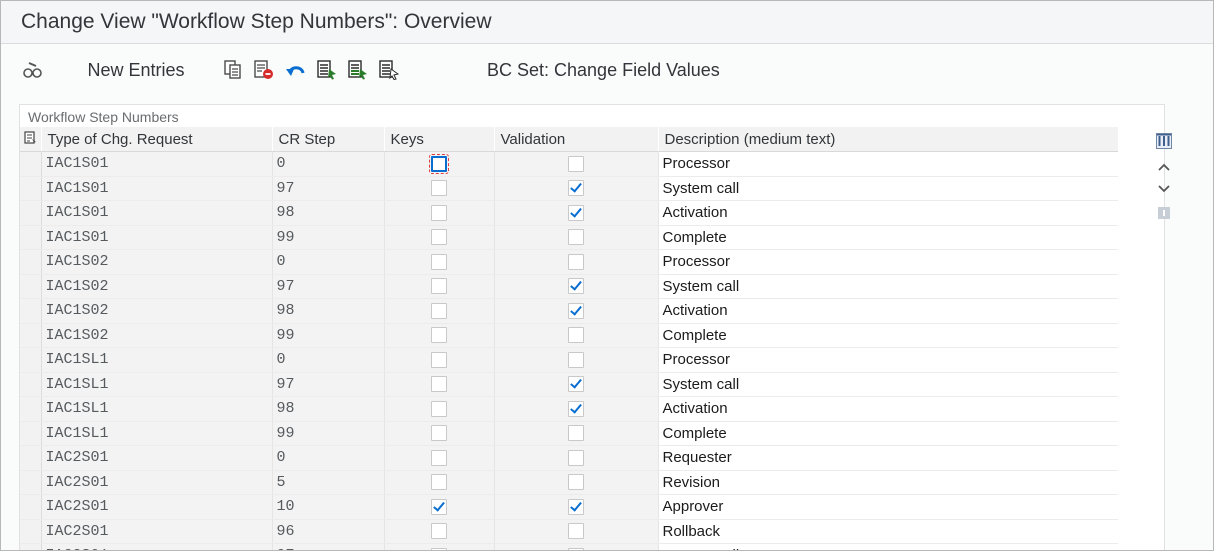  Describe the element at coordinates (888, 458) in the screenshot. I see `cell-description: Requester` at that location.